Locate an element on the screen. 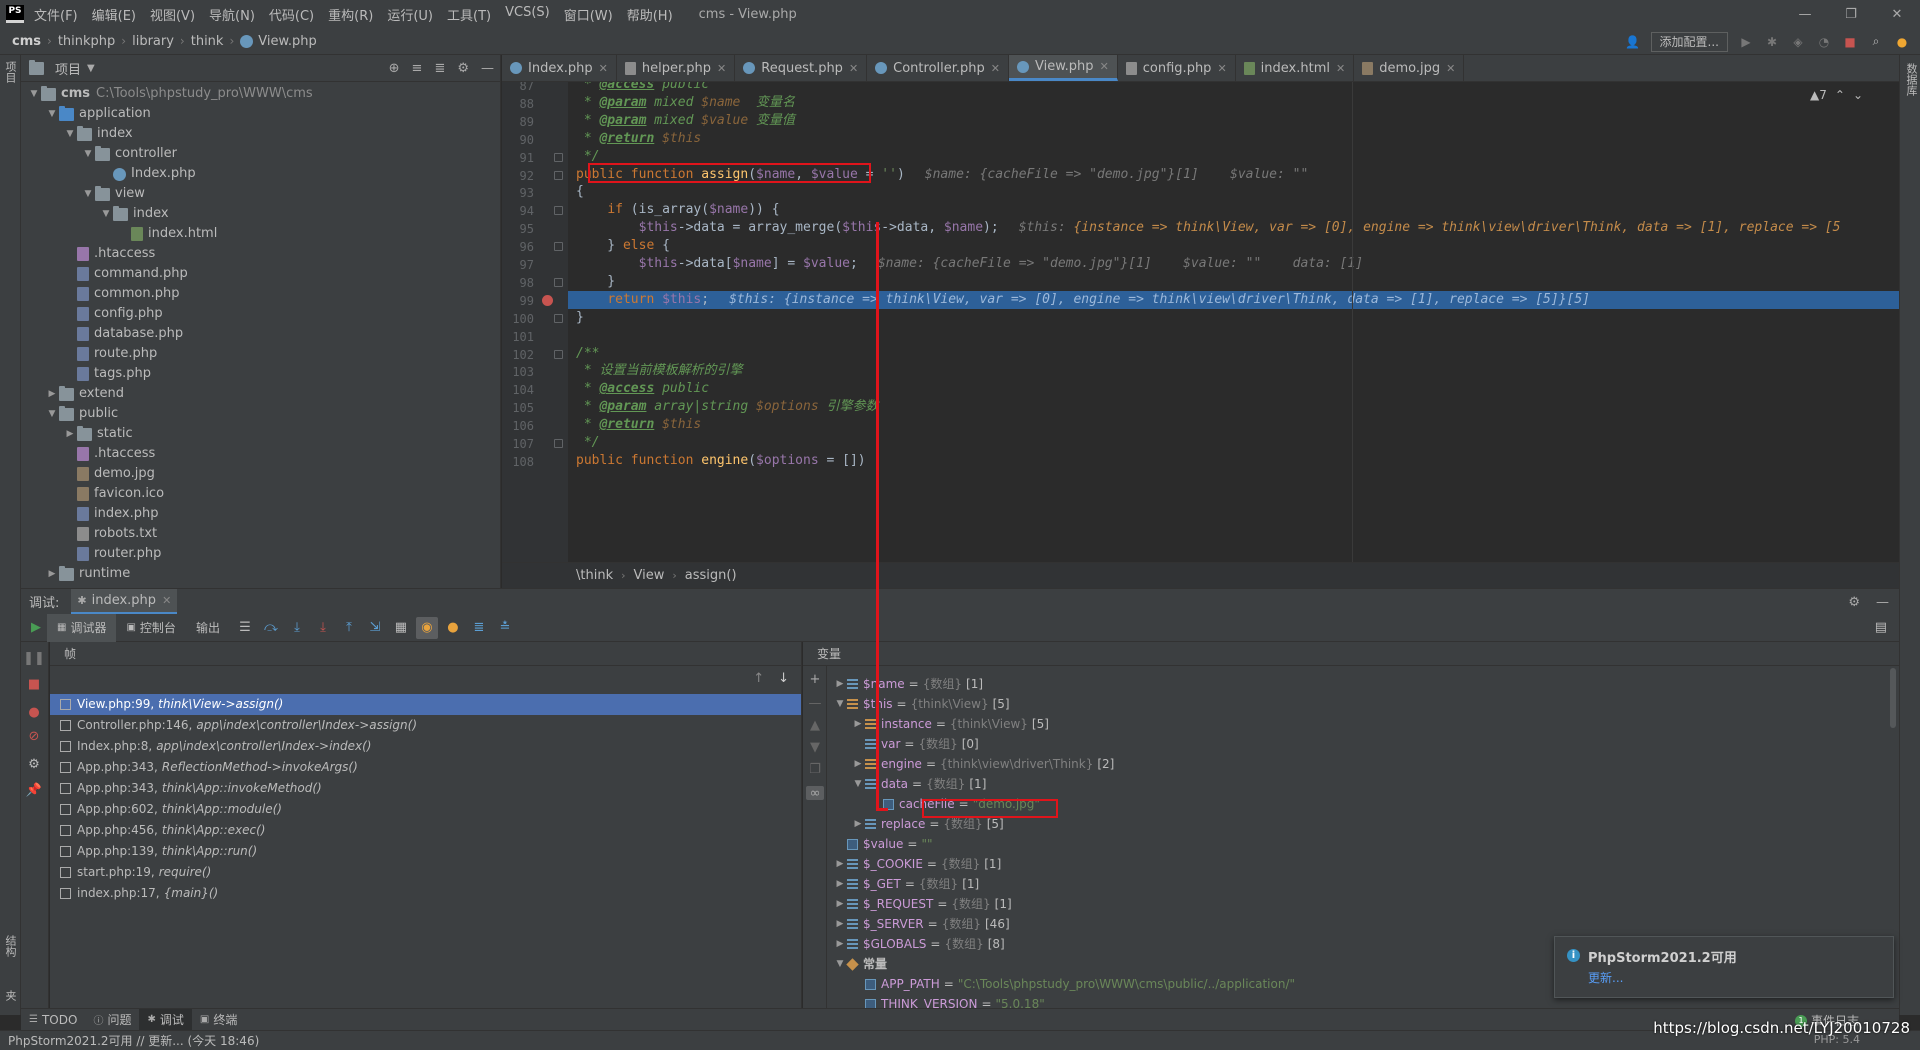 The width and height of the screenshot is (1920, 1050). tree-node: .htaccess is located at coordinates (260, 454).